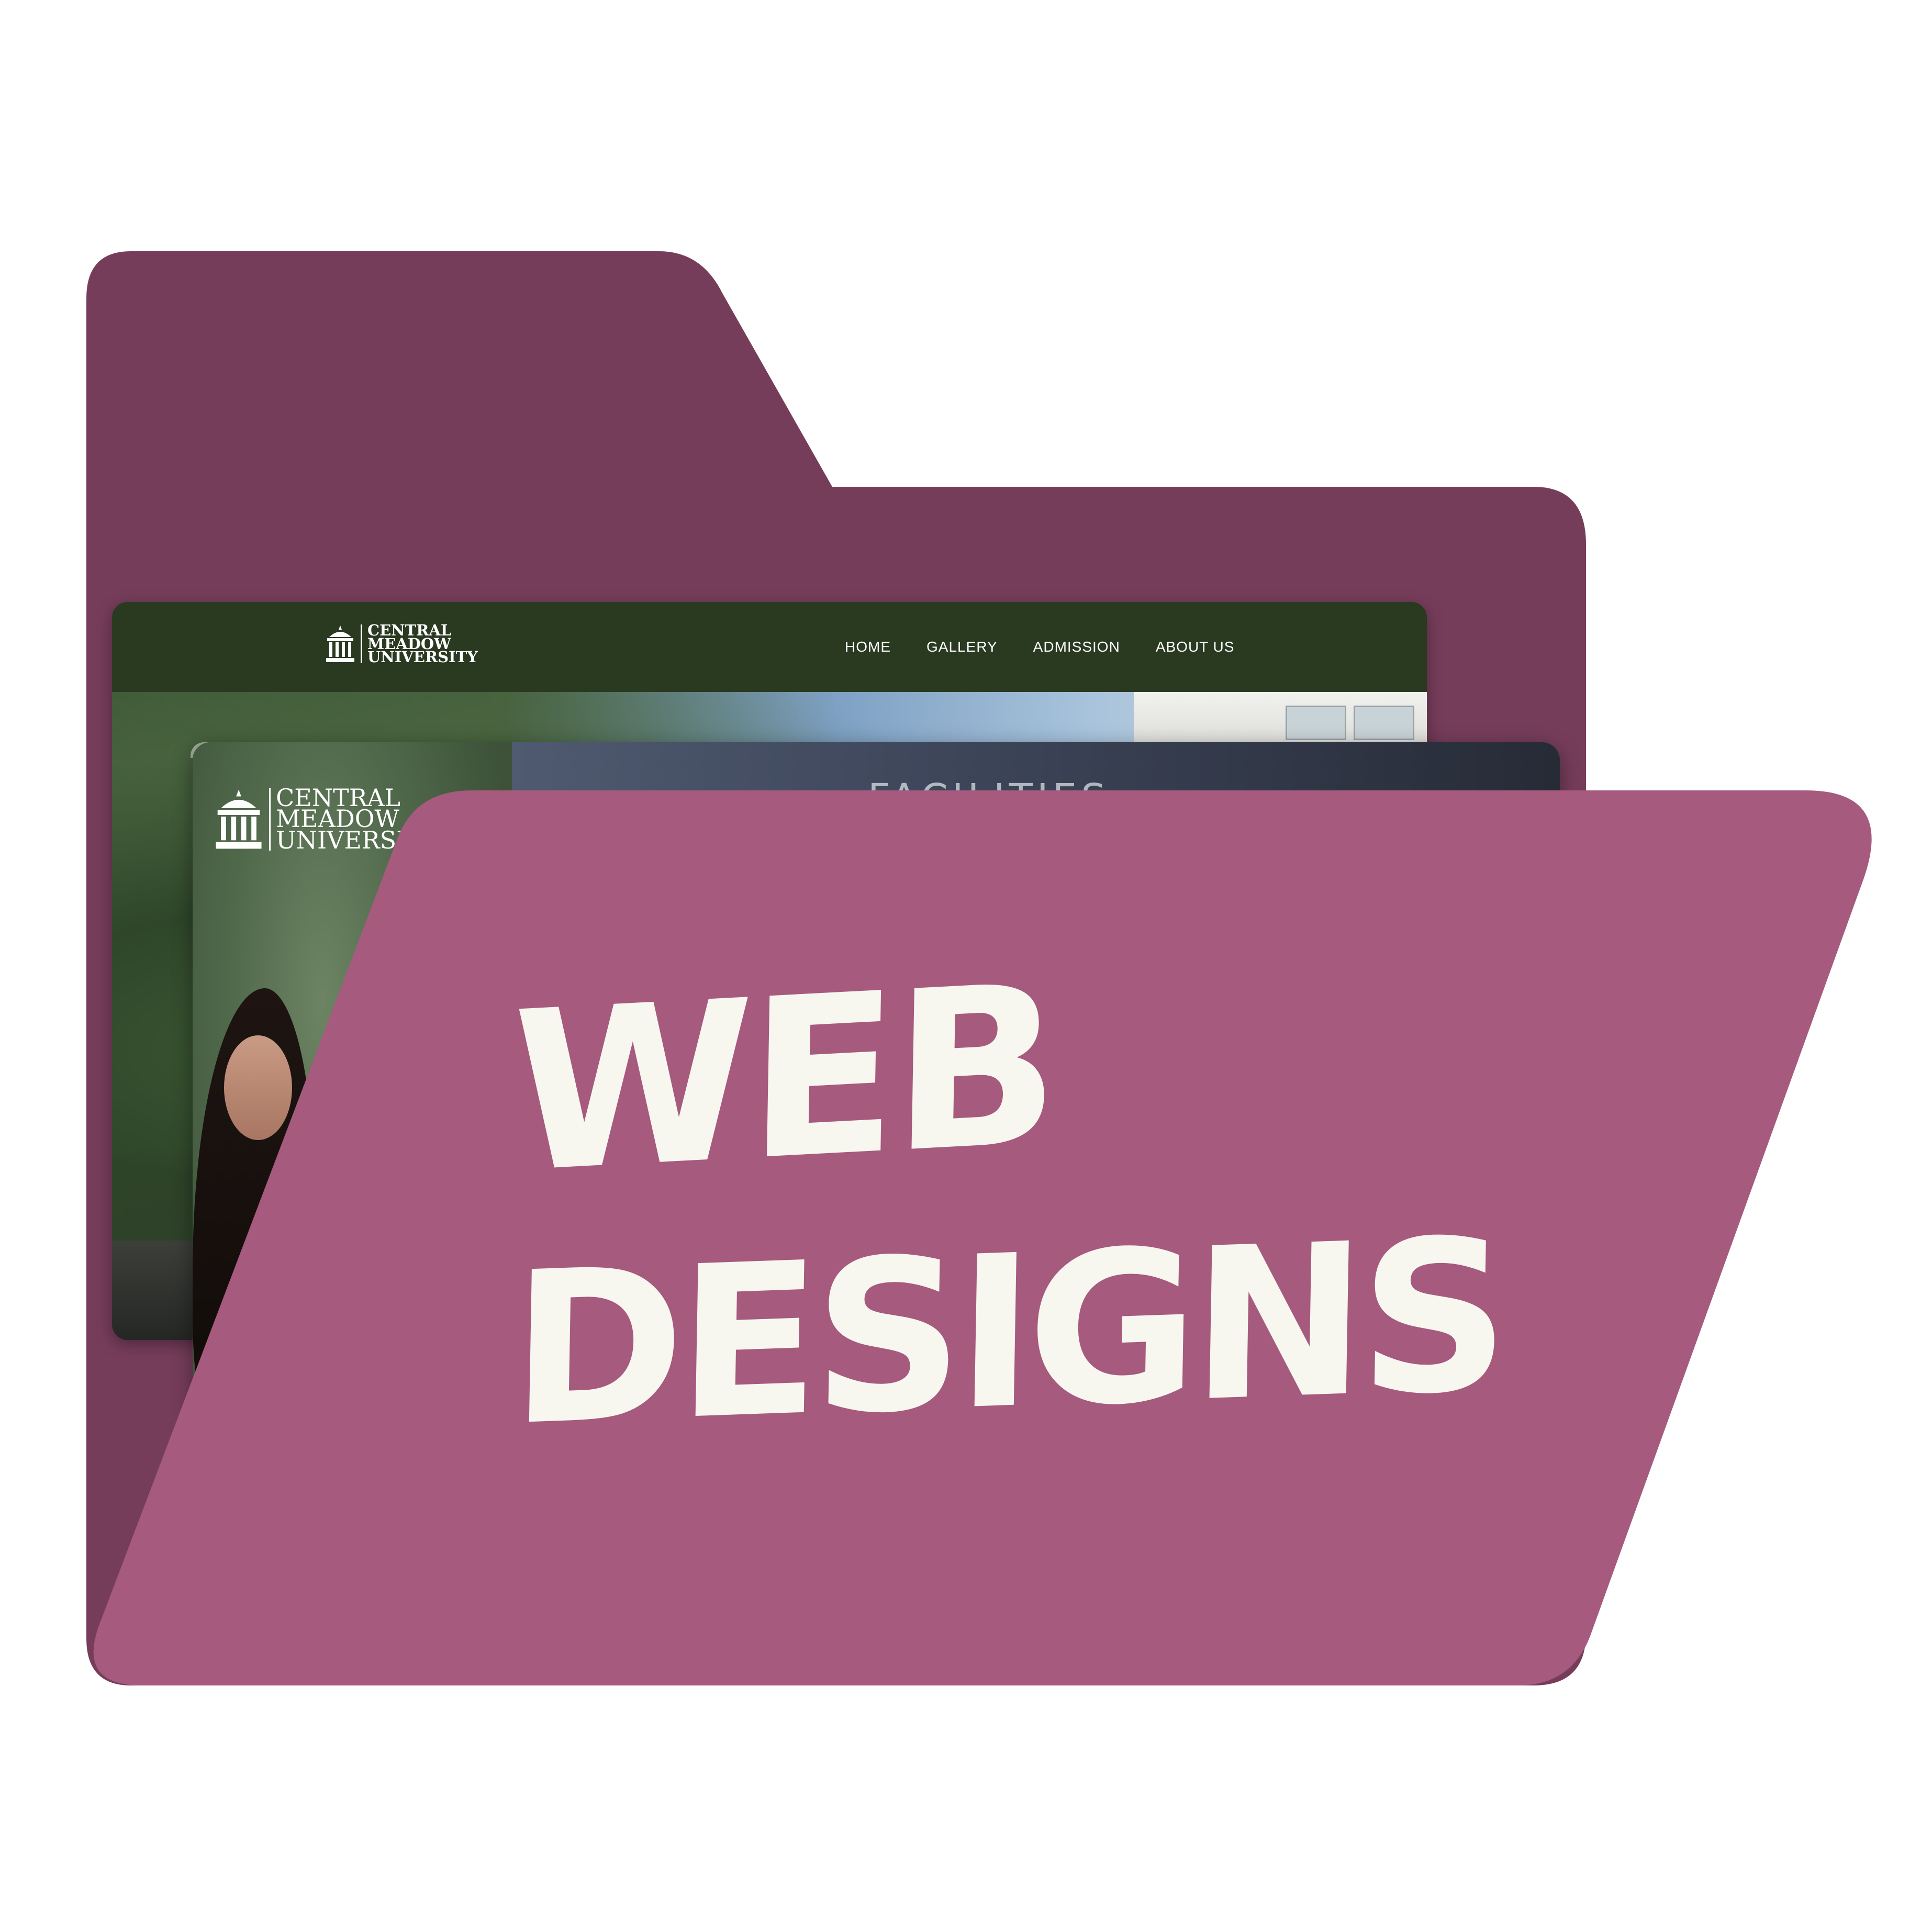  I want to click on headline-line-designs: DESIGNS, so click(1007, 1332).